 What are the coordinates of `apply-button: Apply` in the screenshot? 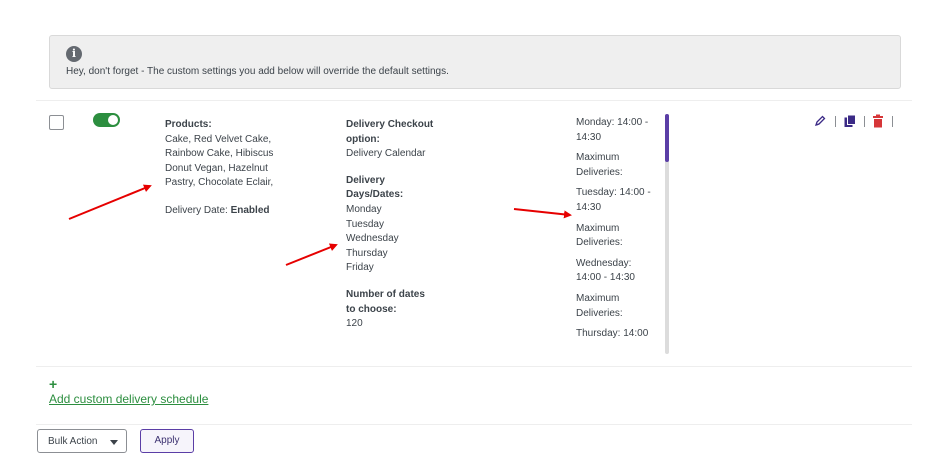 It's located at (167, 441).